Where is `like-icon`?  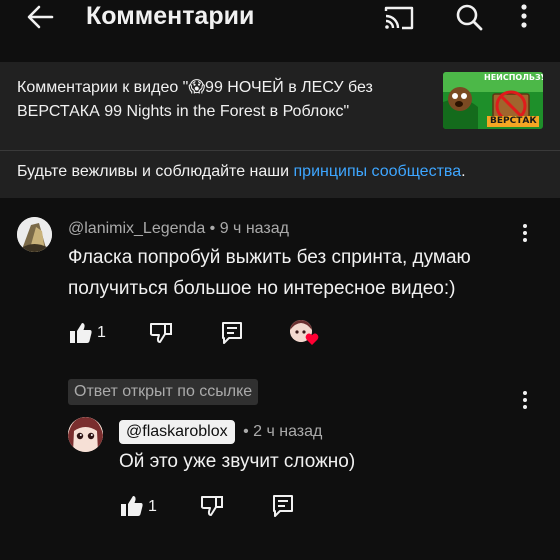
like-icon is located at coordinates (81, 333).